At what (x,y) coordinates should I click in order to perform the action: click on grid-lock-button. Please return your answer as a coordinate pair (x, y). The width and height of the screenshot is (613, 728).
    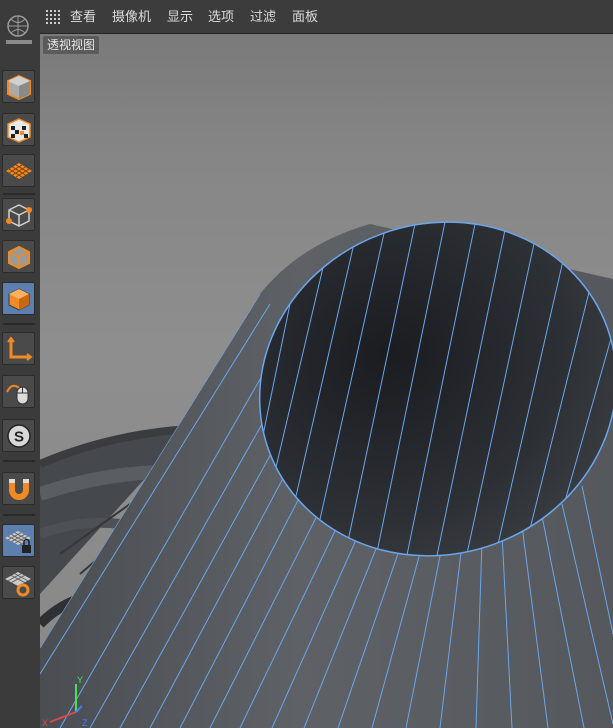
    Looking at the image, I should click on (18, 540).